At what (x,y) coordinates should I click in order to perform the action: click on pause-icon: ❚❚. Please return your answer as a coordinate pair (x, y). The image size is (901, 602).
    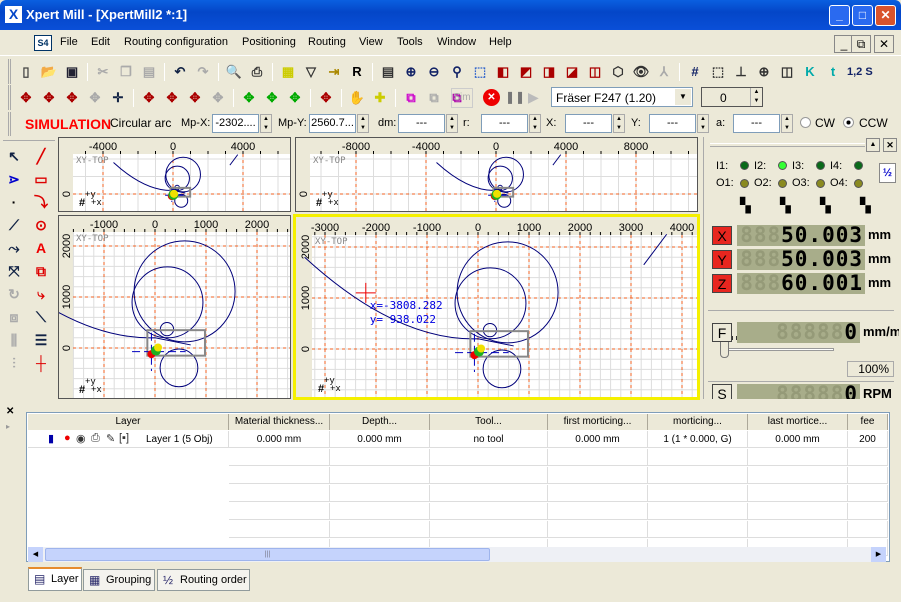
    Looking at the image, I should click on (515, 97).